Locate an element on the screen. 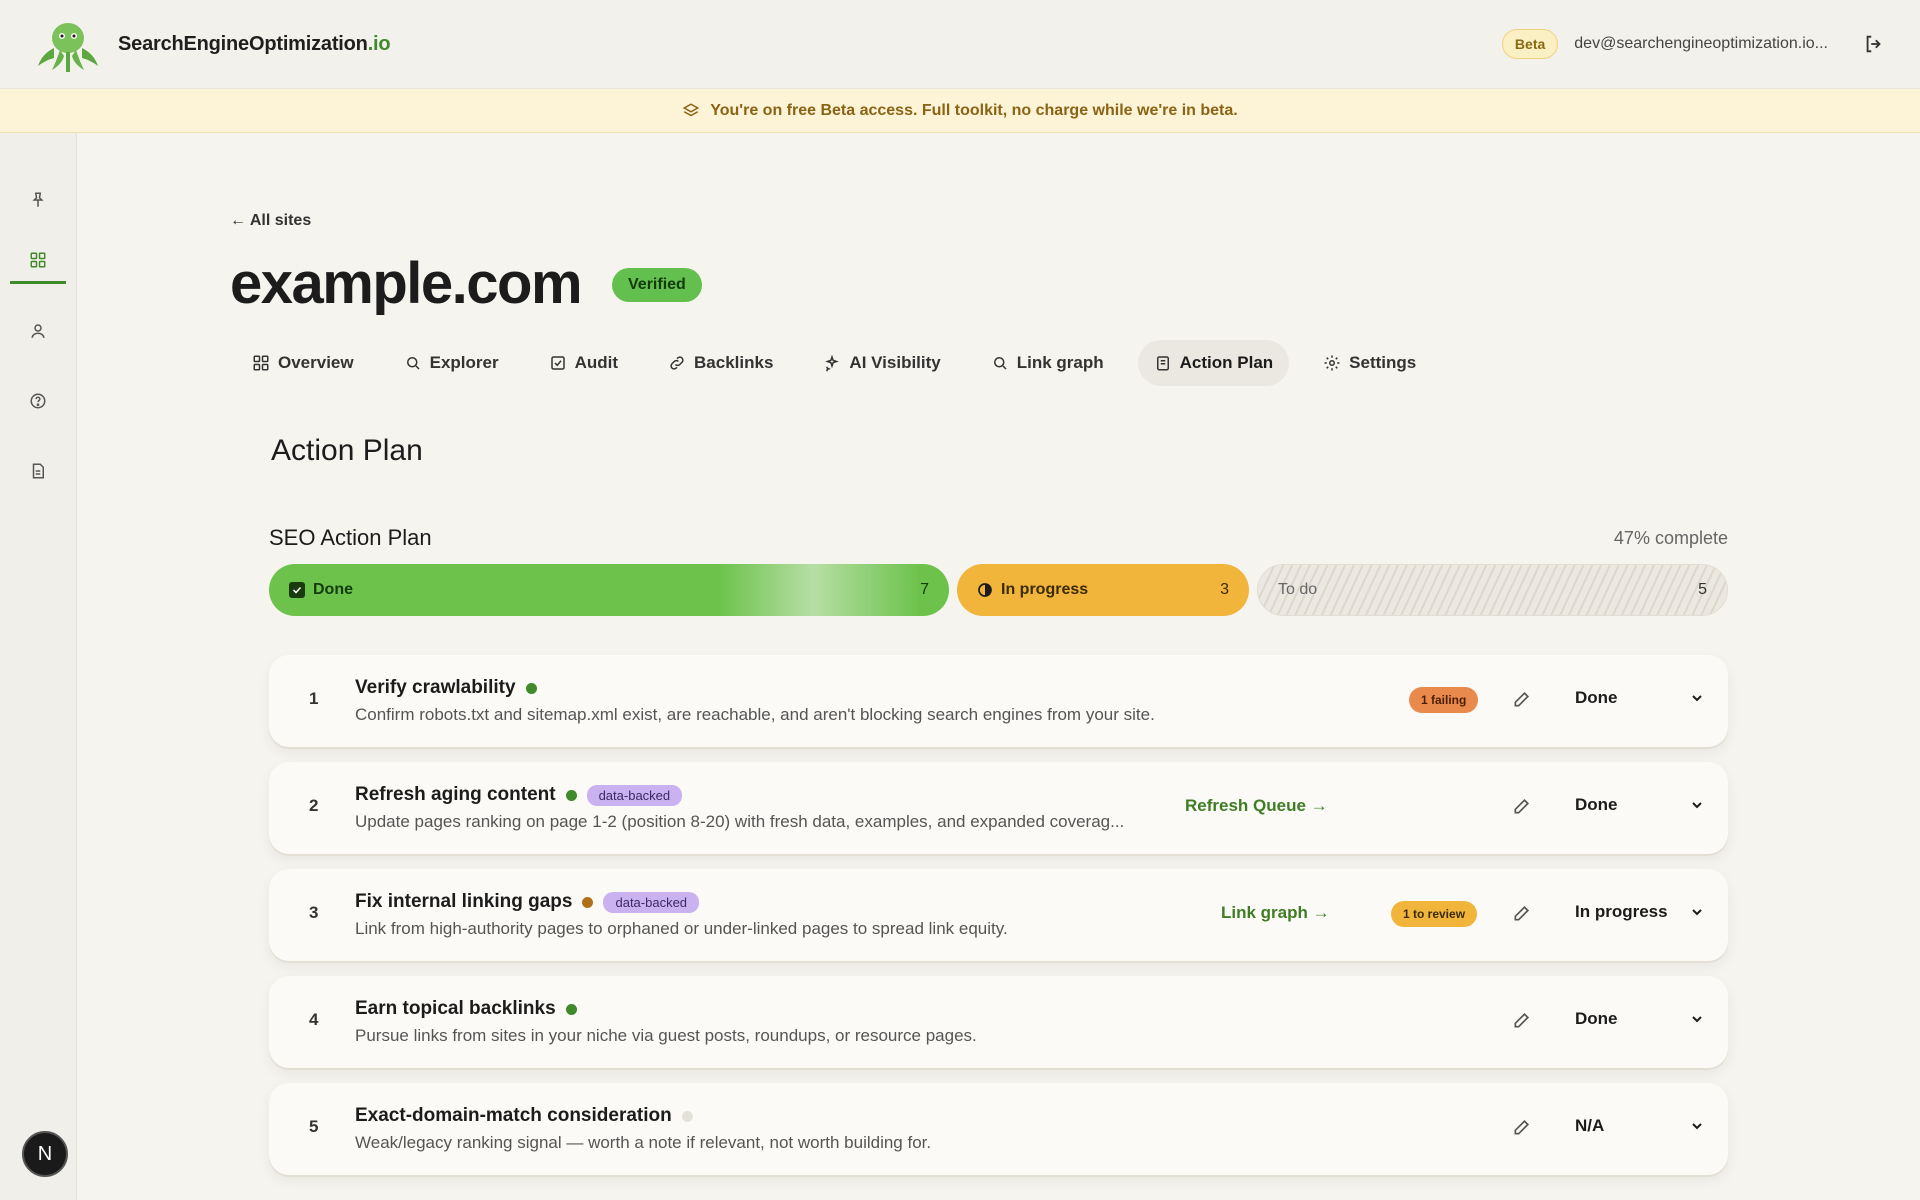 The image size is (1920, 1200). octopus-logo-icon is located at coordinates (68, 47).